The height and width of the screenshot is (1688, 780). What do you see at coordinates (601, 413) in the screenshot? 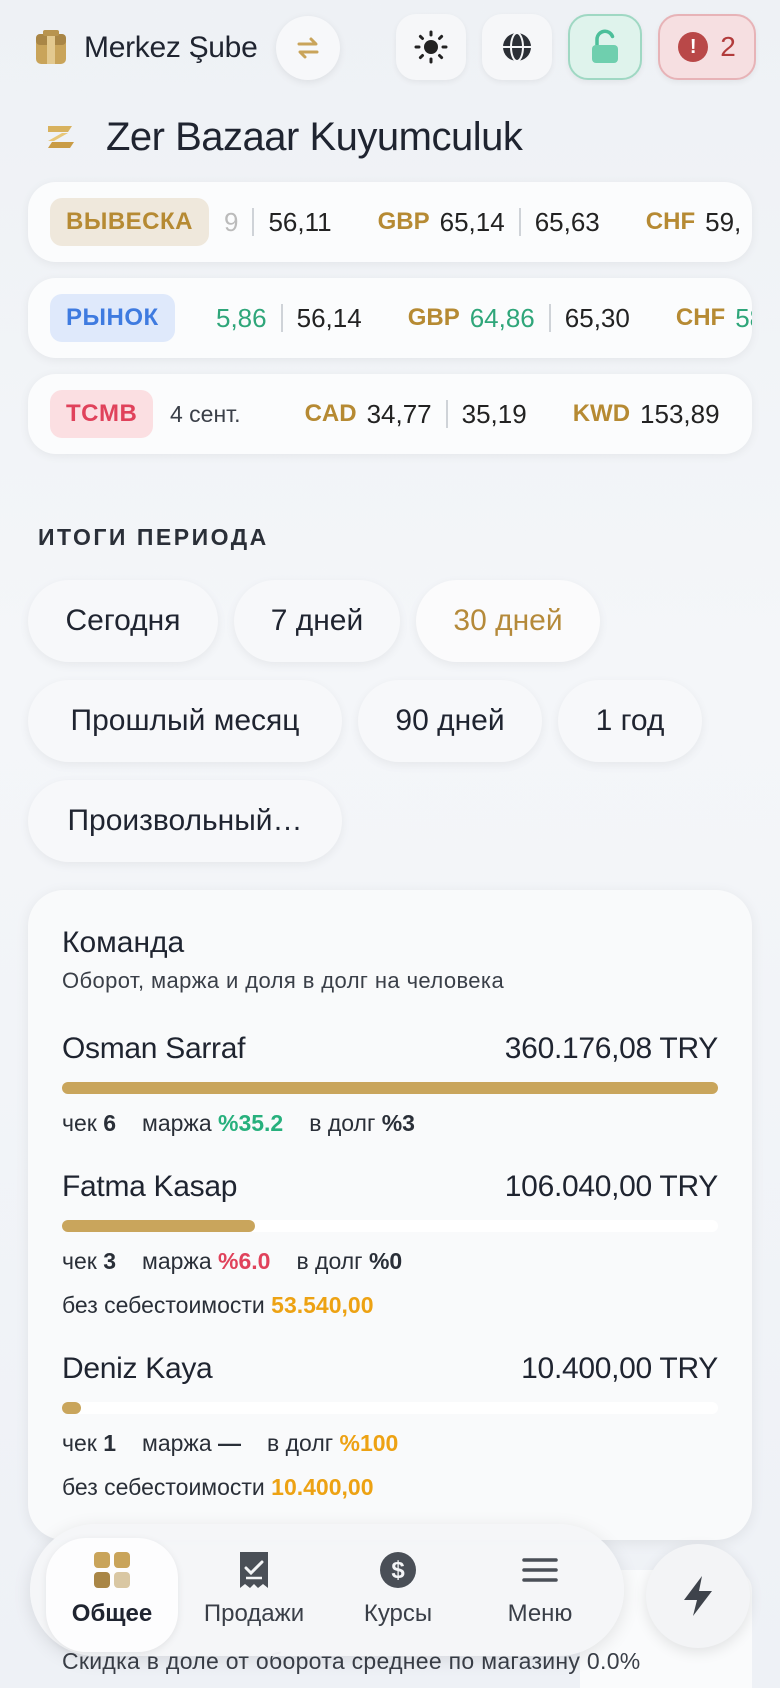
I see `ticker-currency: KWD` at bounding box center [601, 413].